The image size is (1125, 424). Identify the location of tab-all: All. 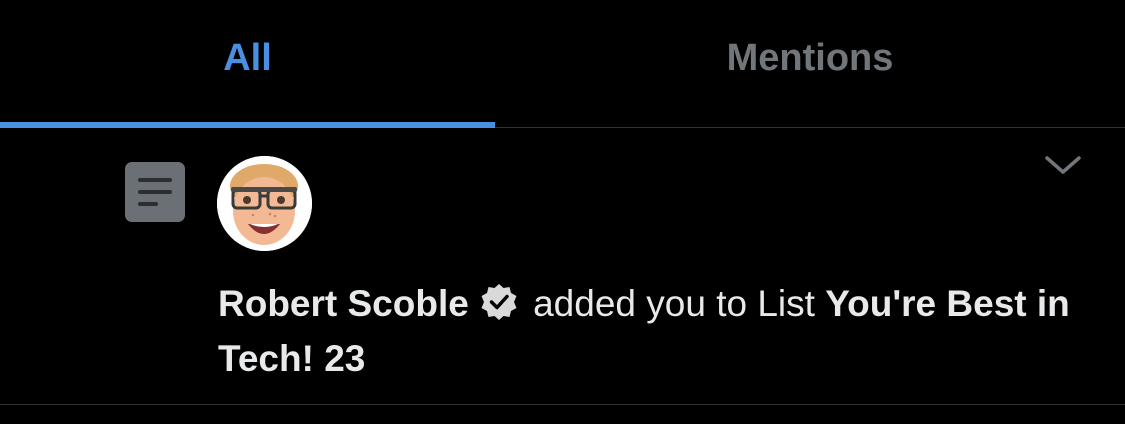
(247, 64).